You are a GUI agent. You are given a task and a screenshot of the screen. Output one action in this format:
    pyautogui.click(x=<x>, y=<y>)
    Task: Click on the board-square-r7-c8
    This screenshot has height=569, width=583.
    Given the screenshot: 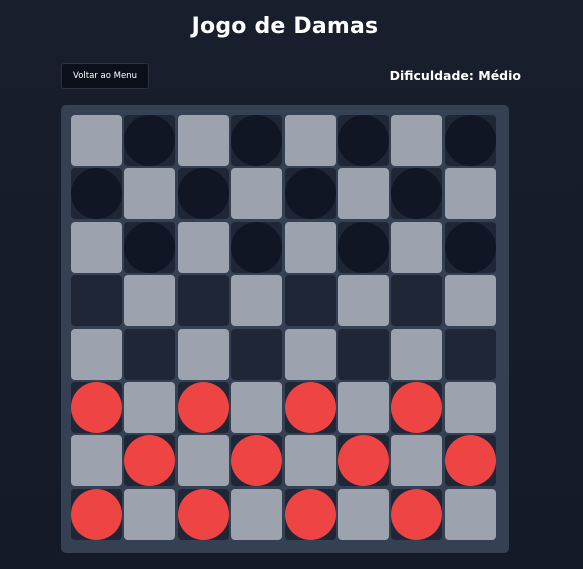 What is the action you would take?
    pyautogui.click(x=470, y=461)
    